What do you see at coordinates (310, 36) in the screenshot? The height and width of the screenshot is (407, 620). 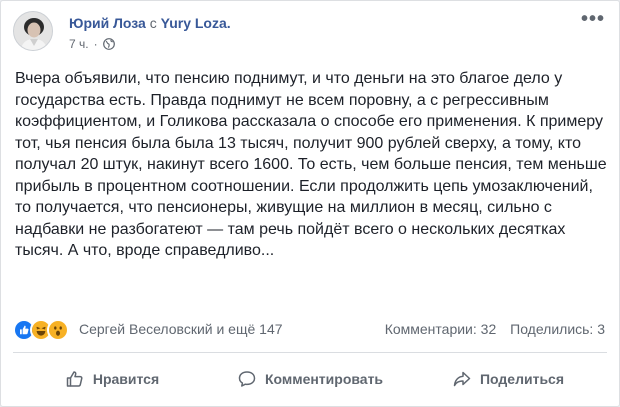 I see `post-header: Юрий Лоза с Yury Loza. 7 ч. · •••` at bounding box center [310, 36].